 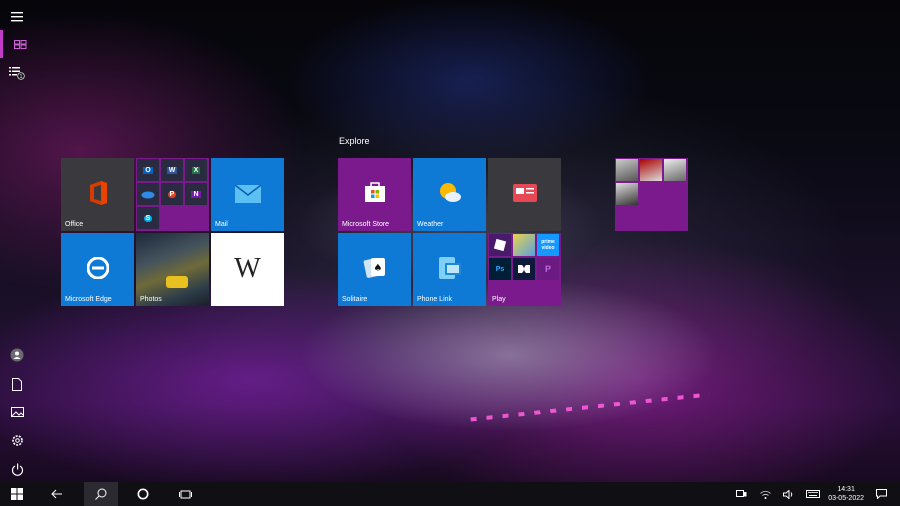 I want to click on clock-time: 14:31, so click(x=846, y=489).